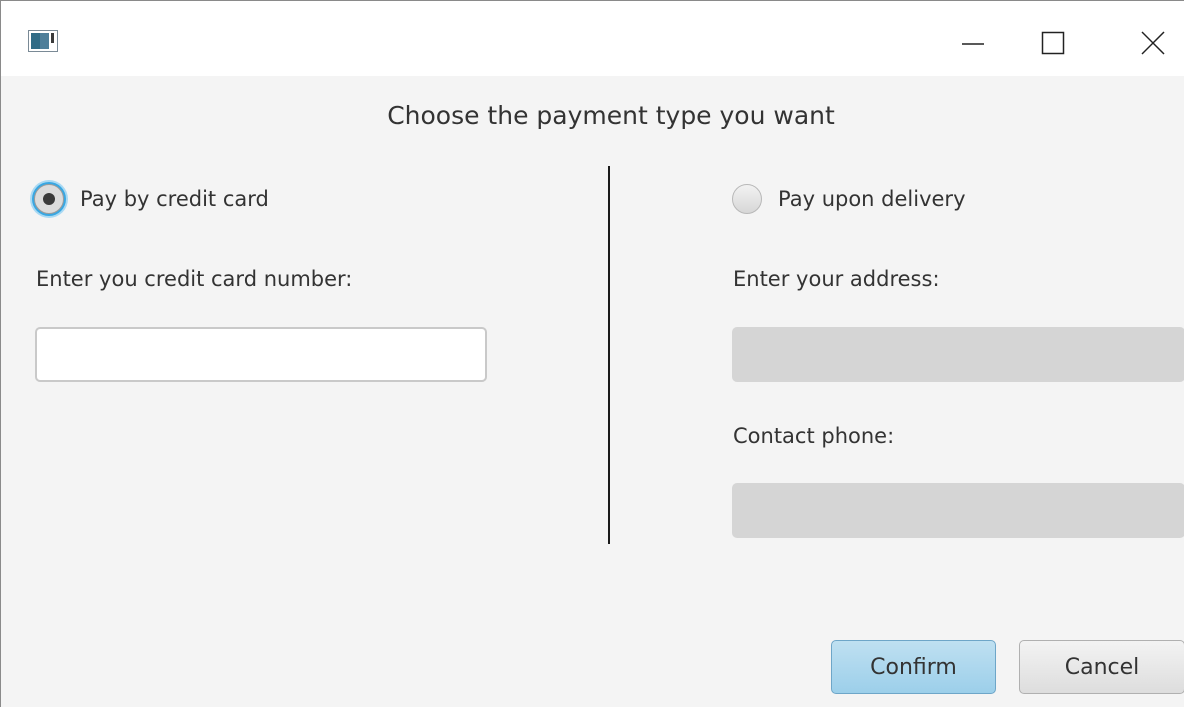  What do you see at coordinates (1101, 667) in the screenshot?
I see `cancel-button: Cancel` at bounding box center [1101, 667].